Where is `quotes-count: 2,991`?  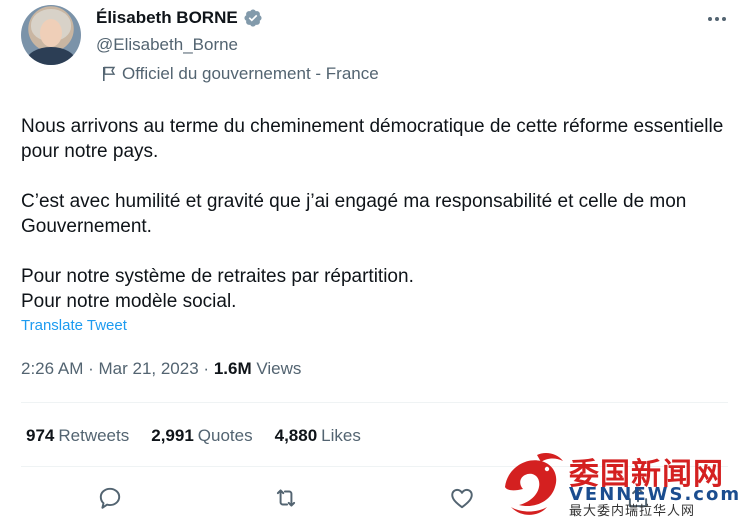 quotes-count: 2,991 is located at coordinates (172, 435).